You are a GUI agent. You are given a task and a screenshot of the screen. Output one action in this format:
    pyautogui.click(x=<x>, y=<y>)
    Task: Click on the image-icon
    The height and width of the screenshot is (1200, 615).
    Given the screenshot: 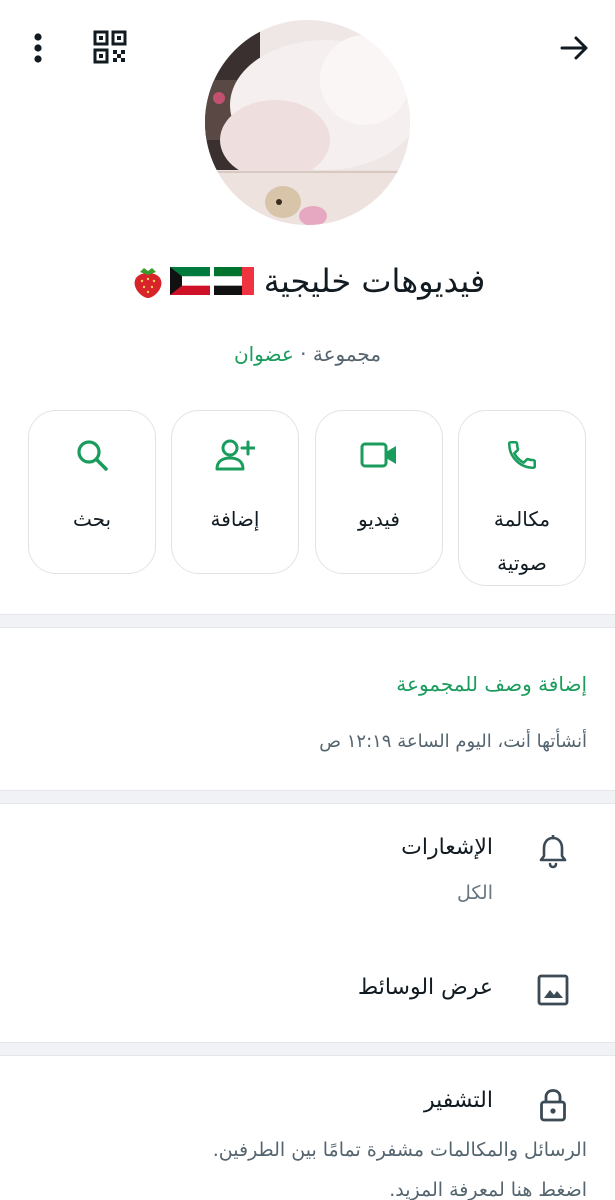 What is the action you would take?
    pyautogui.click(x=553, y=990)
    